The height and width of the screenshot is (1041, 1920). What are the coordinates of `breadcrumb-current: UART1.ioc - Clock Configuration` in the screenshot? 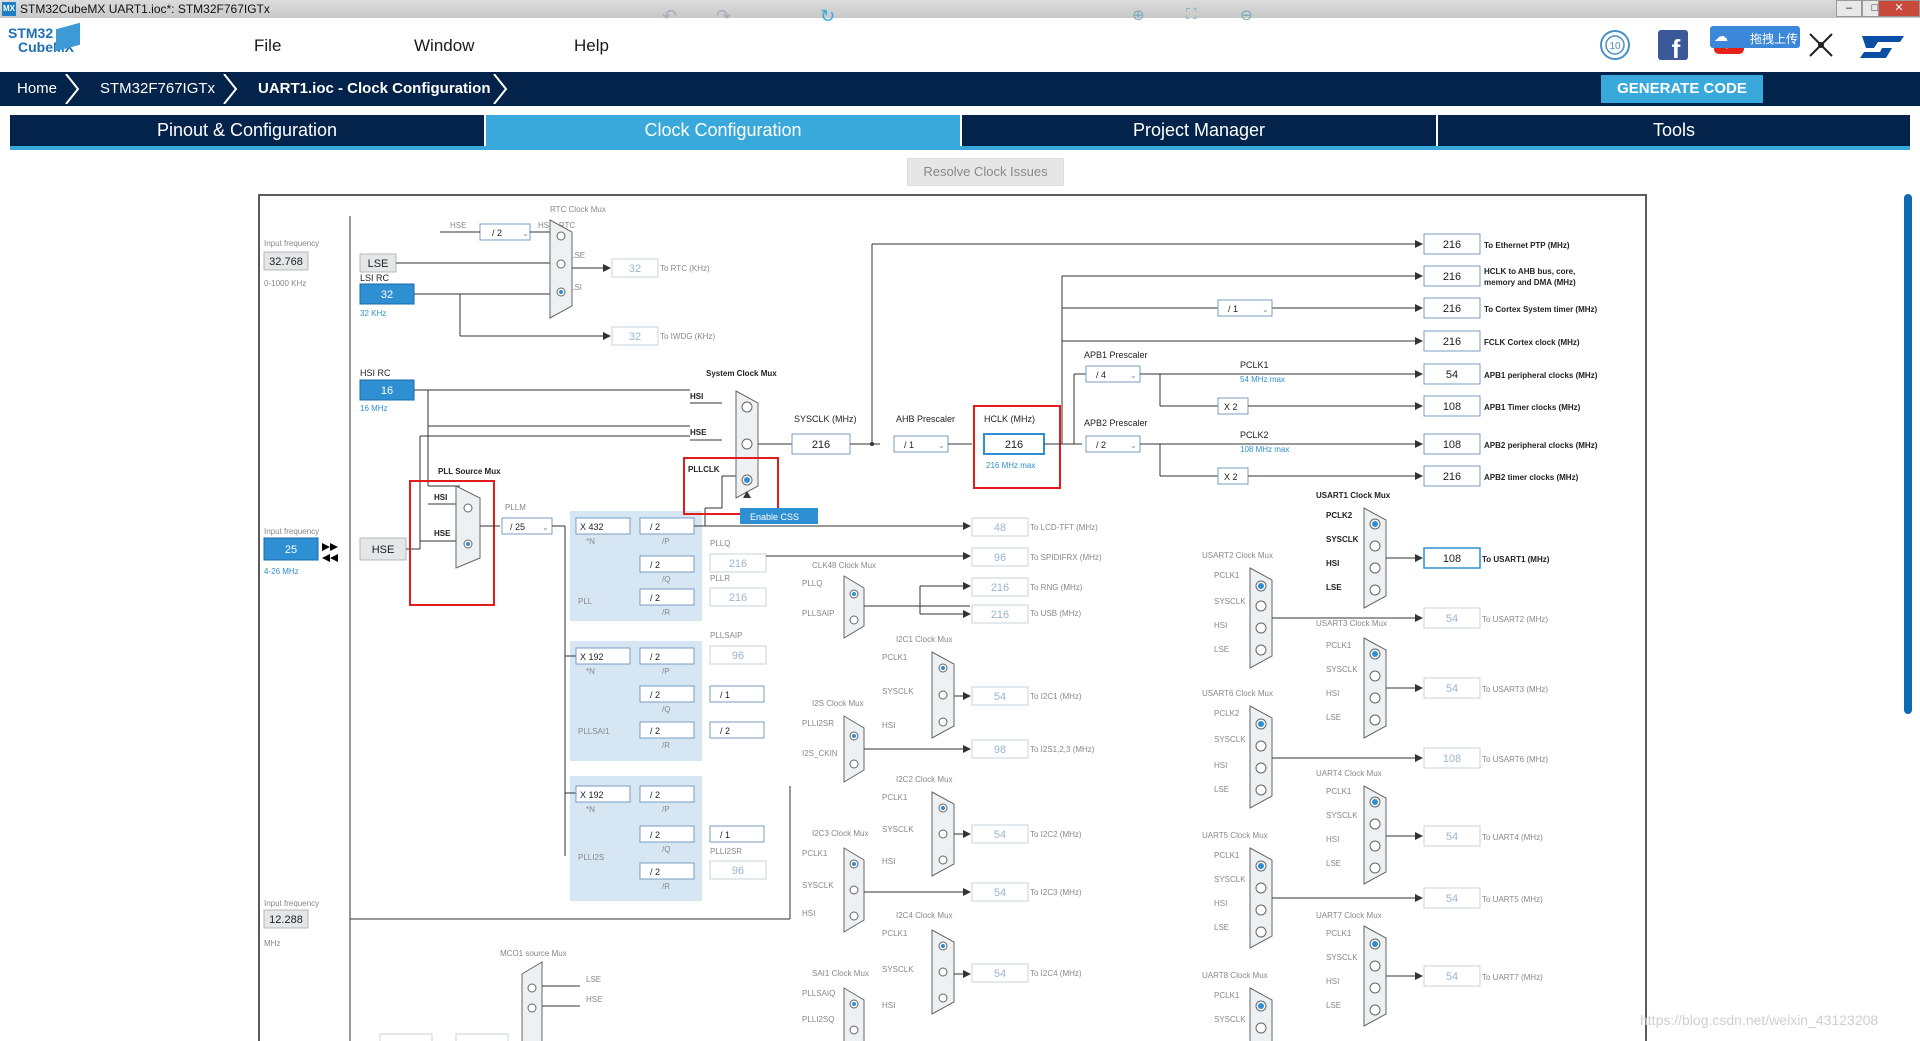 It's located at (374, 88).